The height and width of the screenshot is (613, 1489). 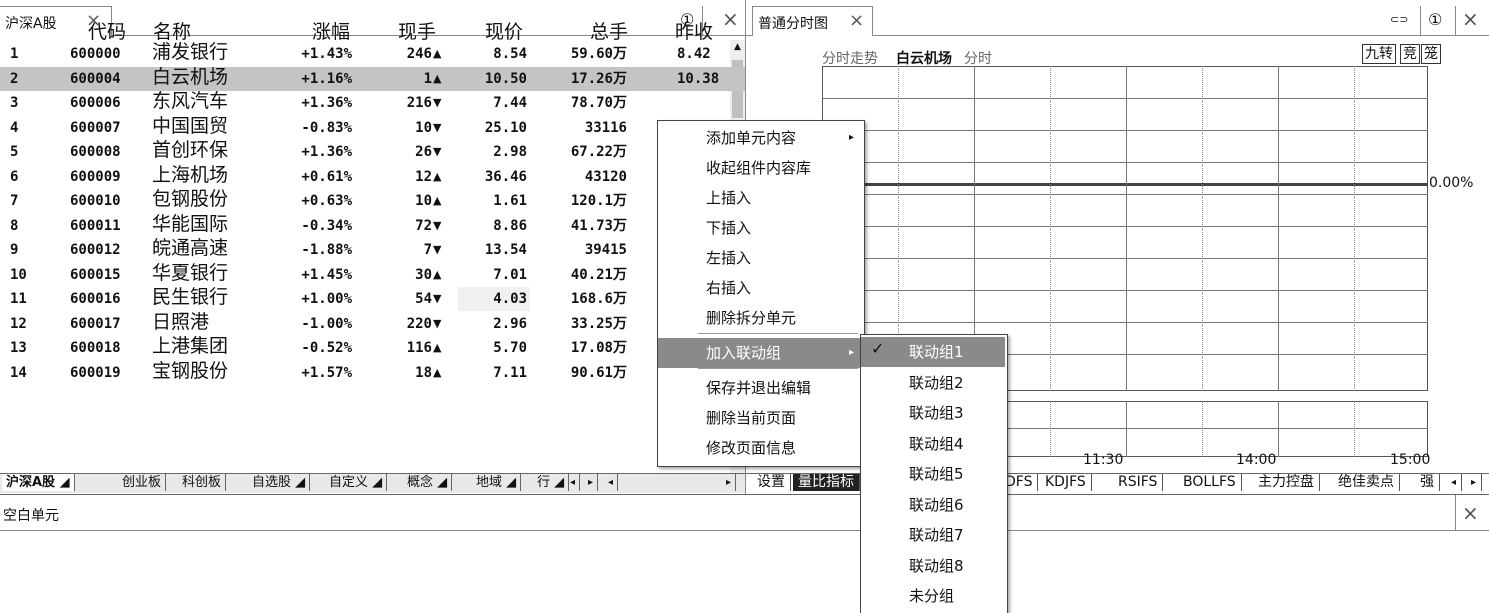 I want to click on sheet-tab-7: 行 ◢, so click(x=551, y=482).